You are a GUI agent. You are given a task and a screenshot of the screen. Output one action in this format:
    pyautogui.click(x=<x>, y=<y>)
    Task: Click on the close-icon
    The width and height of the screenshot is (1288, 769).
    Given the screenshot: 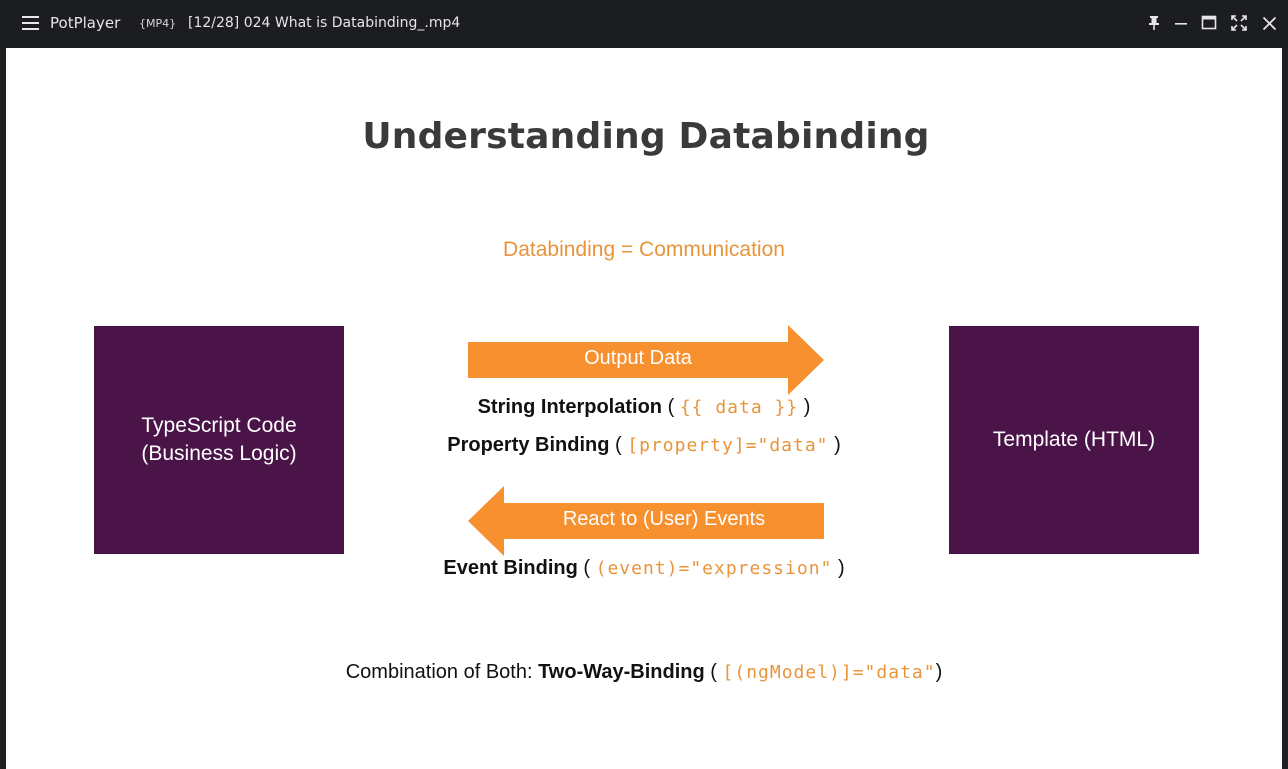 What is the action you would take?
    pyautogui.click(x=1269, y=23)
    